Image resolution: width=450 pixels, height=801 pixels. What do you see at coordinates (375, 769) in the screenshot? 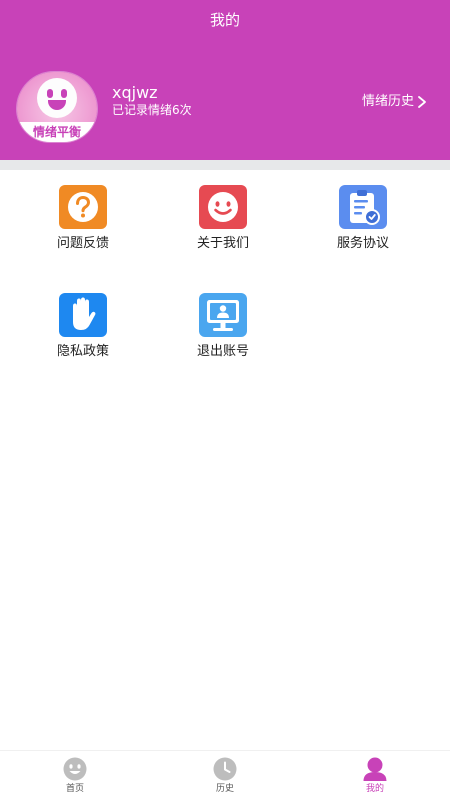
I see `person-icon` at bounding box center [375, 769].